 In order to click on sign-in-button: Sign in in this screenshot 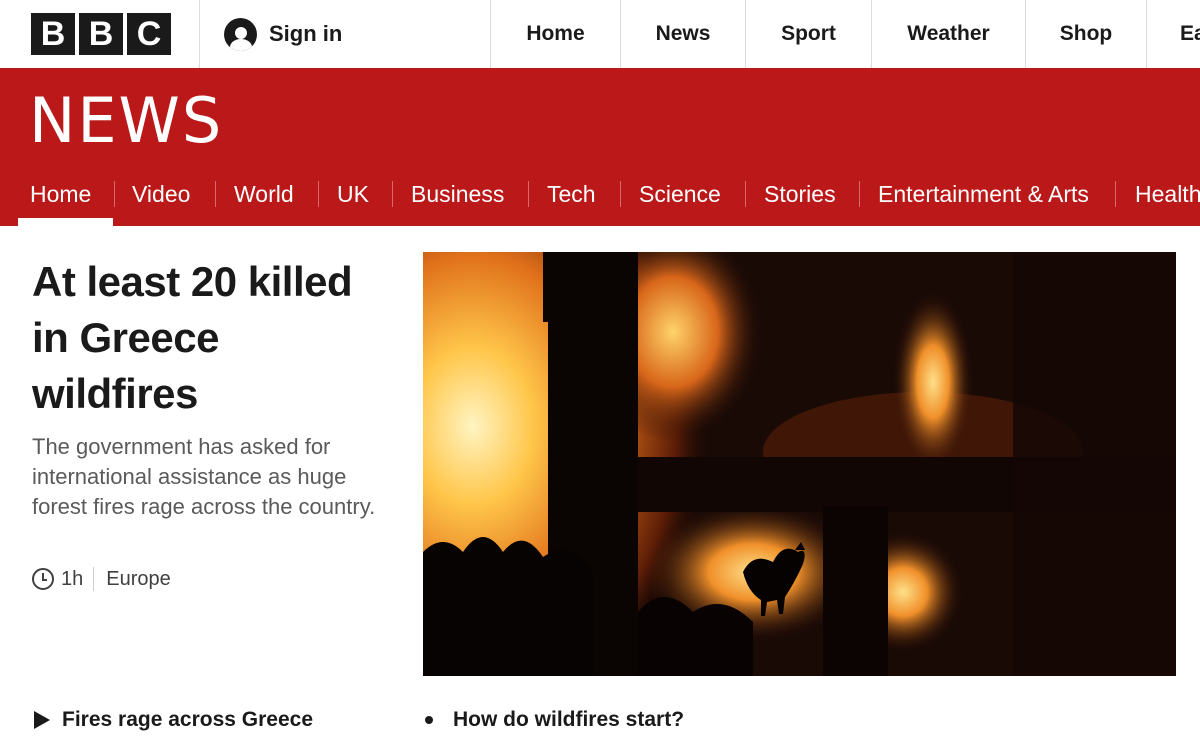, I will do `click(283, 34)`.